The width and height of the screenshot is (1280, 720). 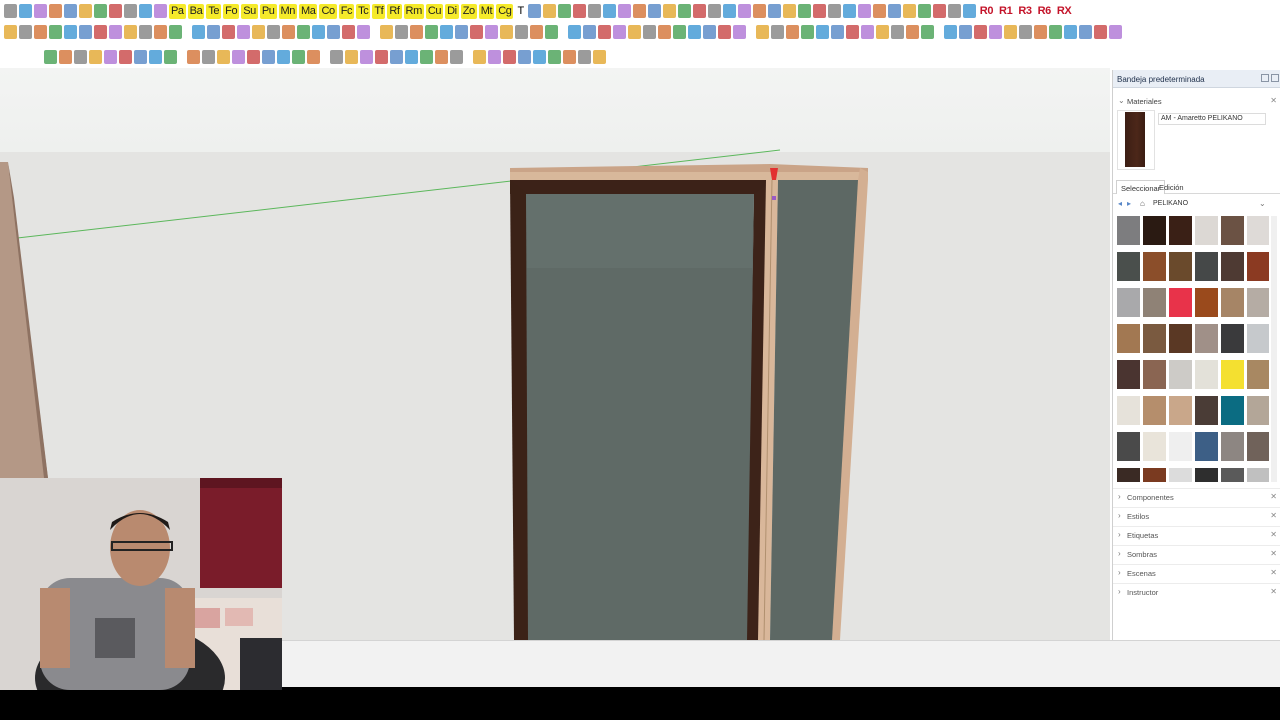 What do you see at coordinates (1196, 553) in the screenshot?
I see `tray-section-sombras: › Sombras ✕` at bounding box center [1196, 553].